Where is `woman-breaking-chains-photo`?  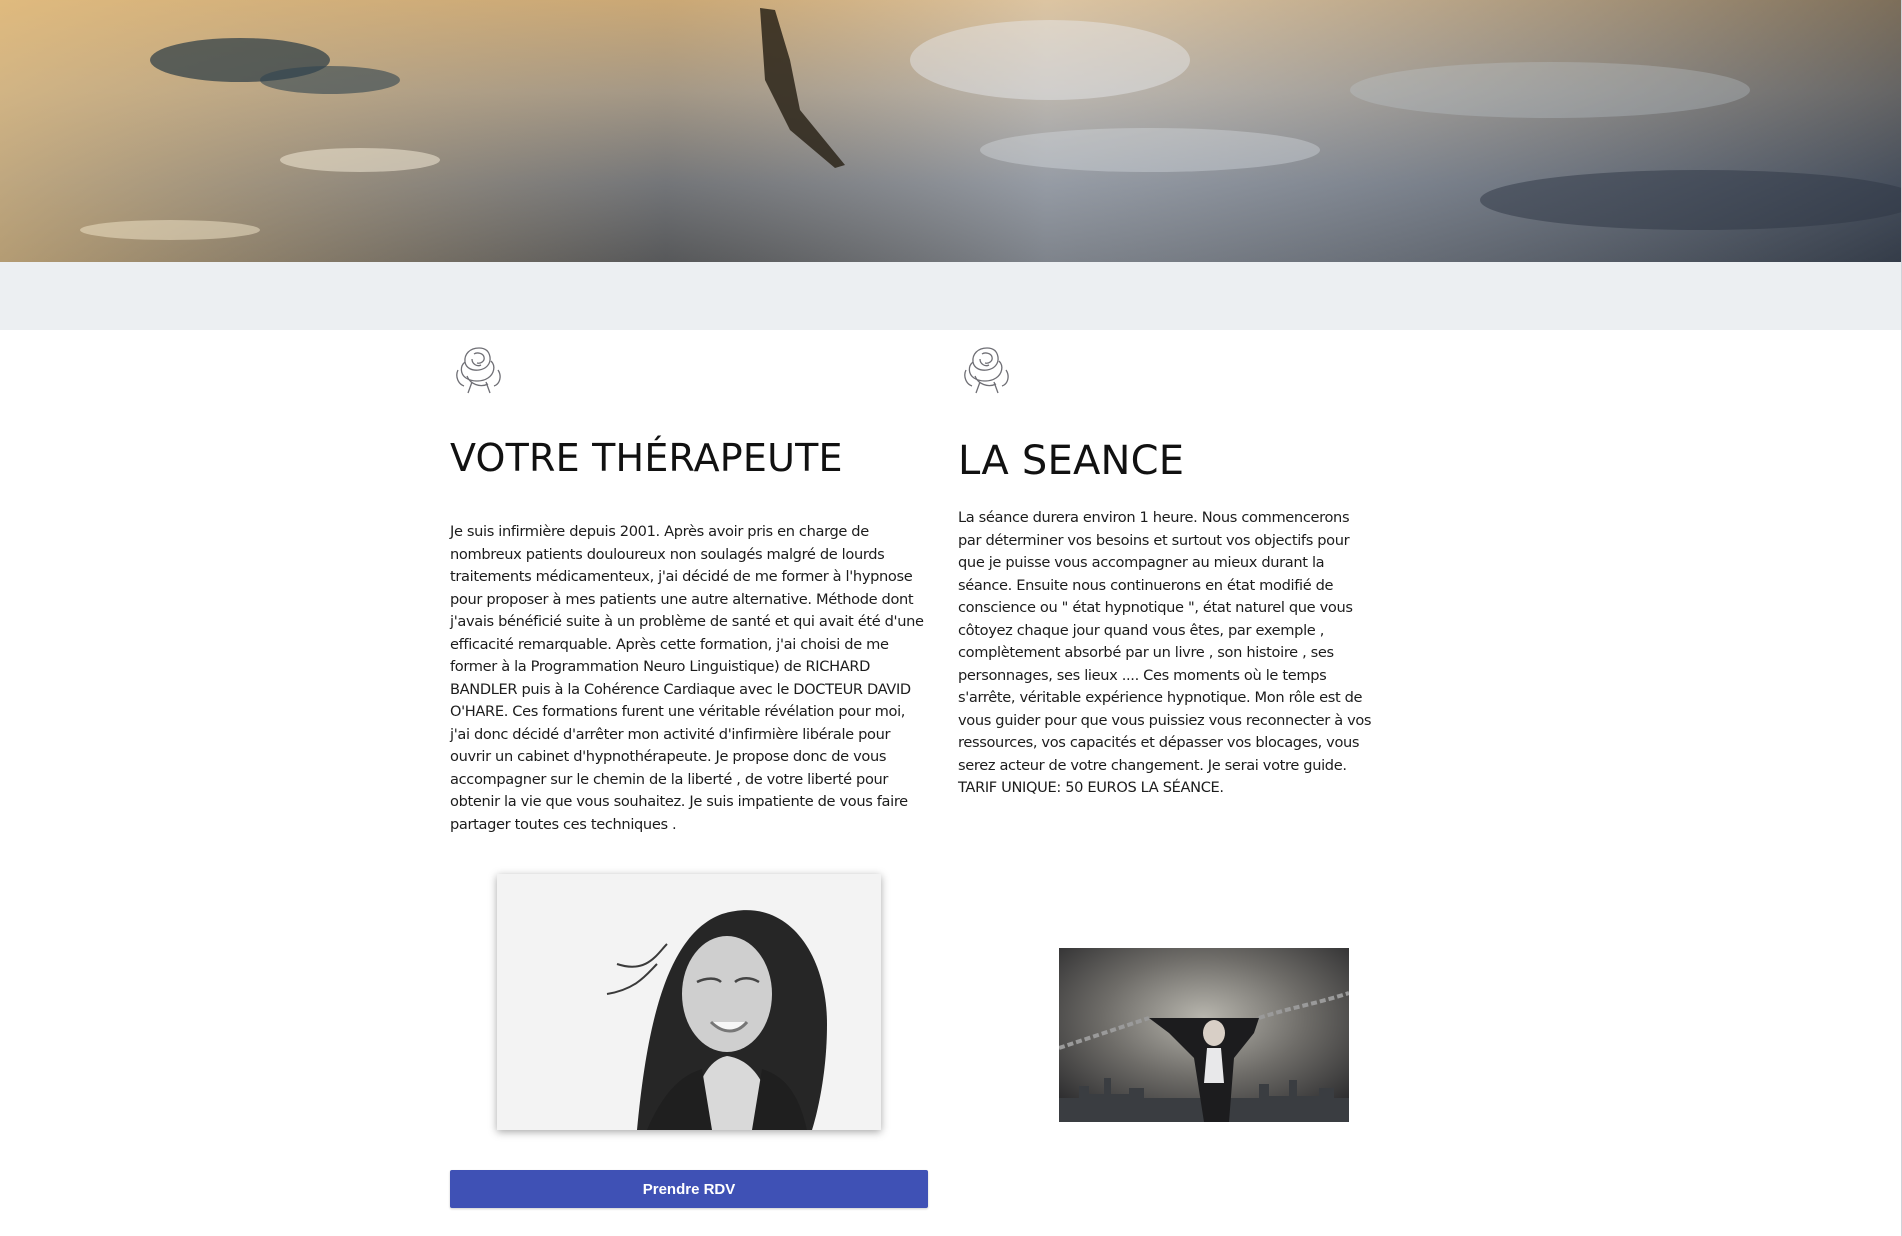
woman-breaking-chains-photo is located at coordinates (1204, 1035).